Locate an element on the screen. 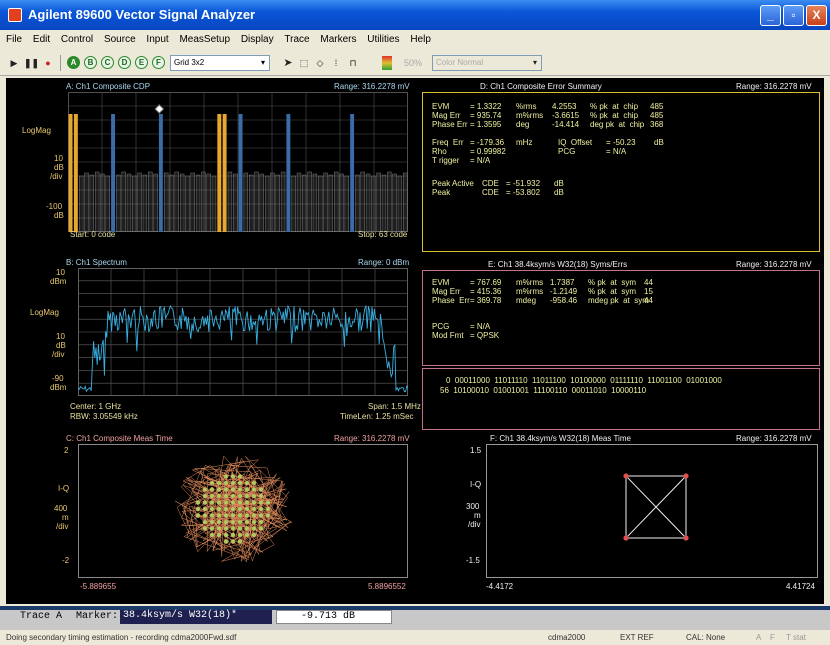 The image size is (830, 645). maximize-button: ▫ is located at coordinates (793, 15).